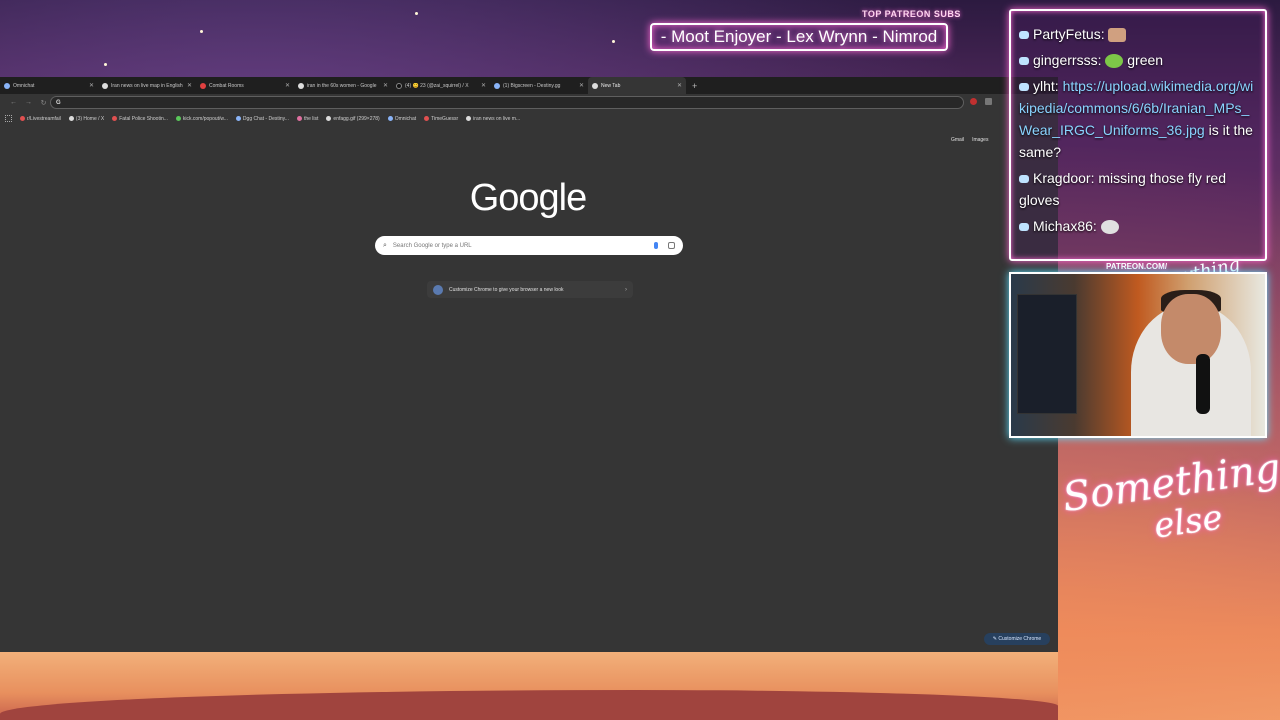 Image resolution: width=1280 pixels, height=720 pixels. I want to click on bookmark-item: TimeGuessr, so click(441, 119).